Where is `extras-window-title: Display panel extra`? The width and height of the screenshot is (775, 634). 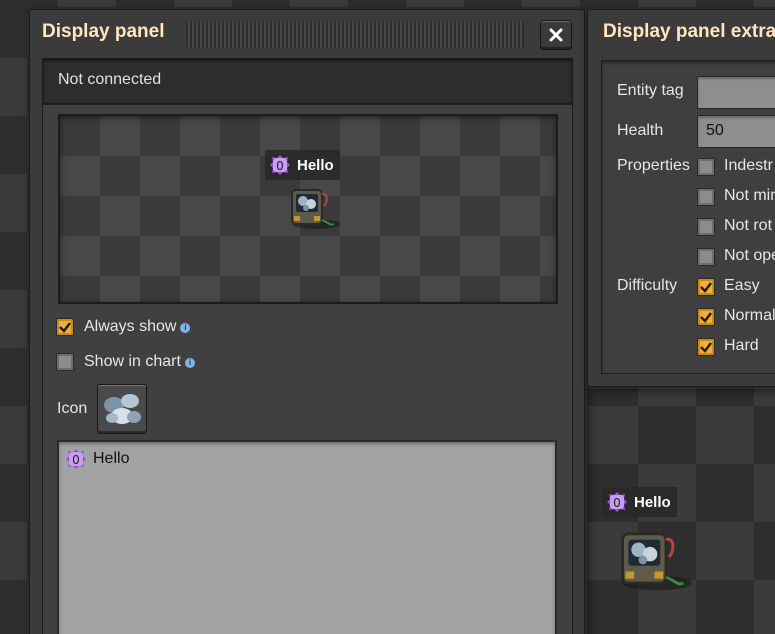
extras-window-title: Display panel extra is located at coordinates (689, 31).